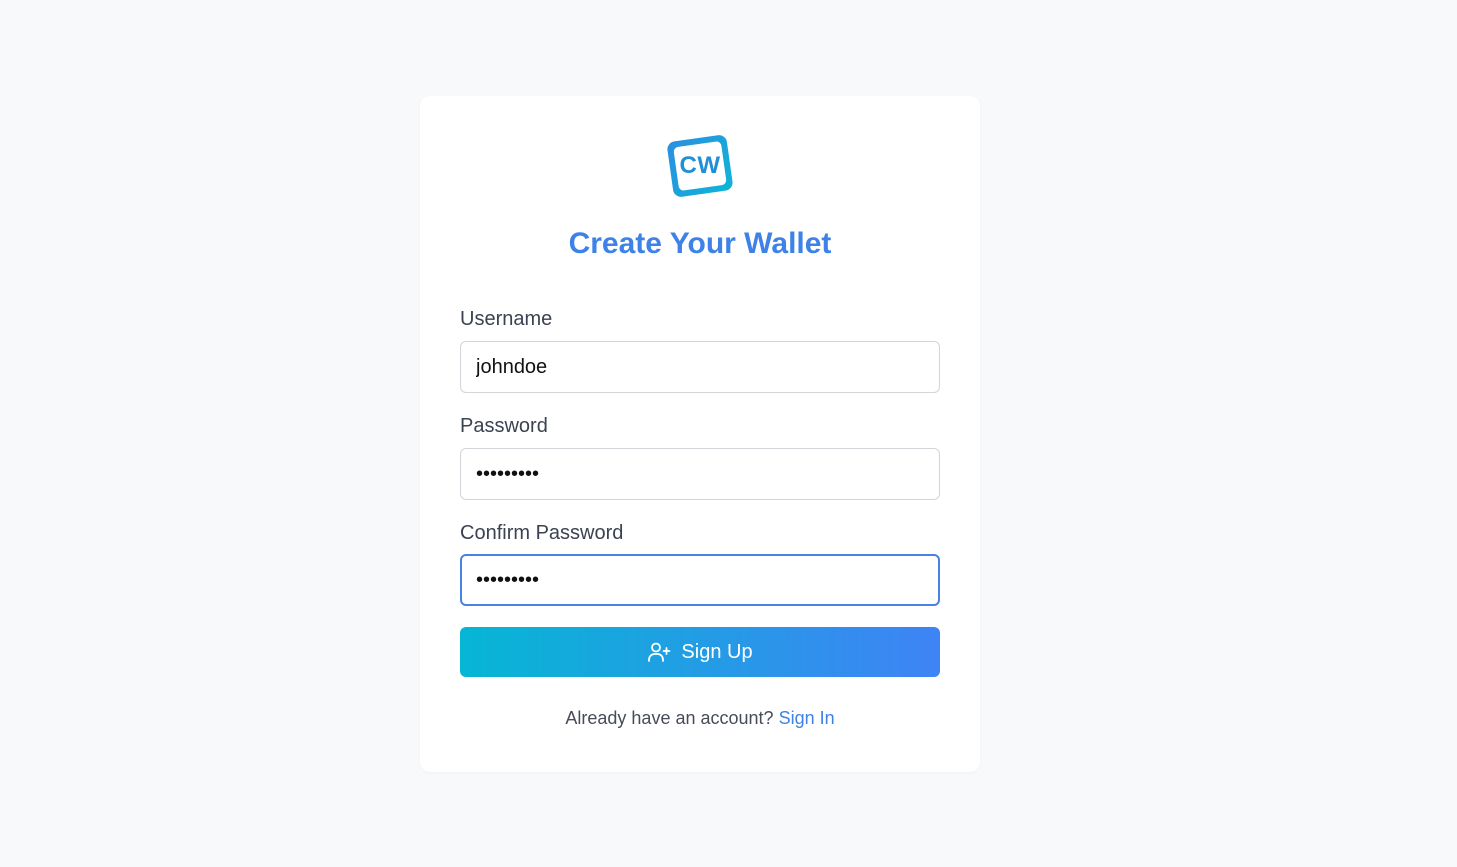 The image size is (1457, 867). Describe the element at coordinates (504, 426) in the screenshot. I see `password-label: Password` at that location.